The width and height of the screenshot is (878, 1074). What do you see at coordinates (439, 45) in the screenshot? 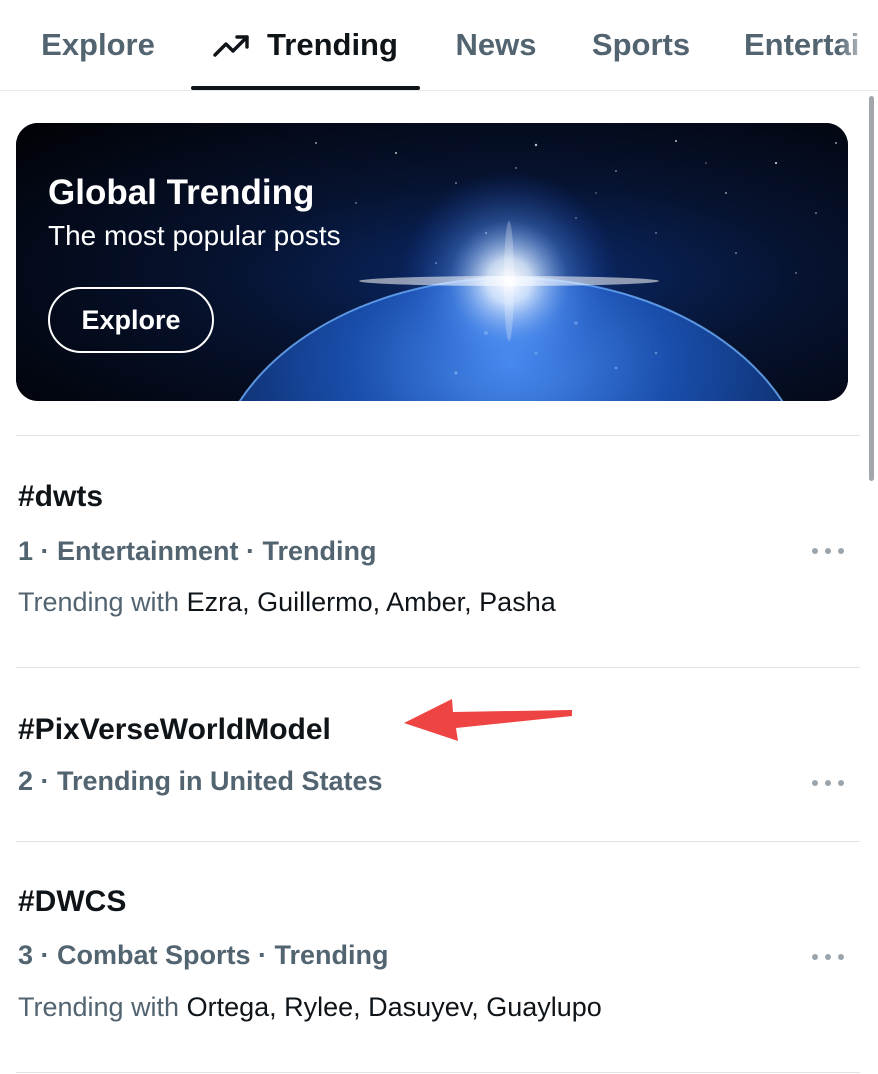
I see `tab-bar: Explore Trending News Sports Entertai` at bounding box center [439, 45].